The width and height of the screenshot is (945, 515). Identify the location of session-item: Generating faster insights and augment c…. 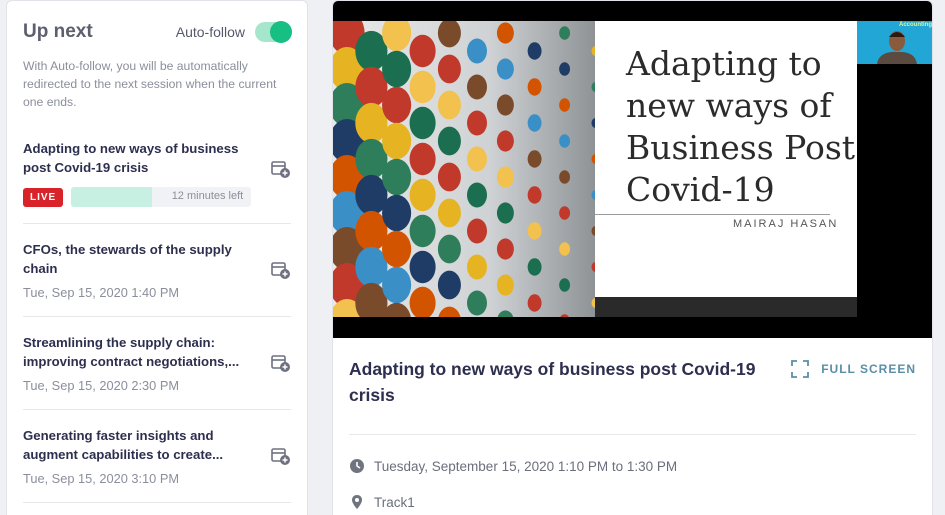
(157, 456).